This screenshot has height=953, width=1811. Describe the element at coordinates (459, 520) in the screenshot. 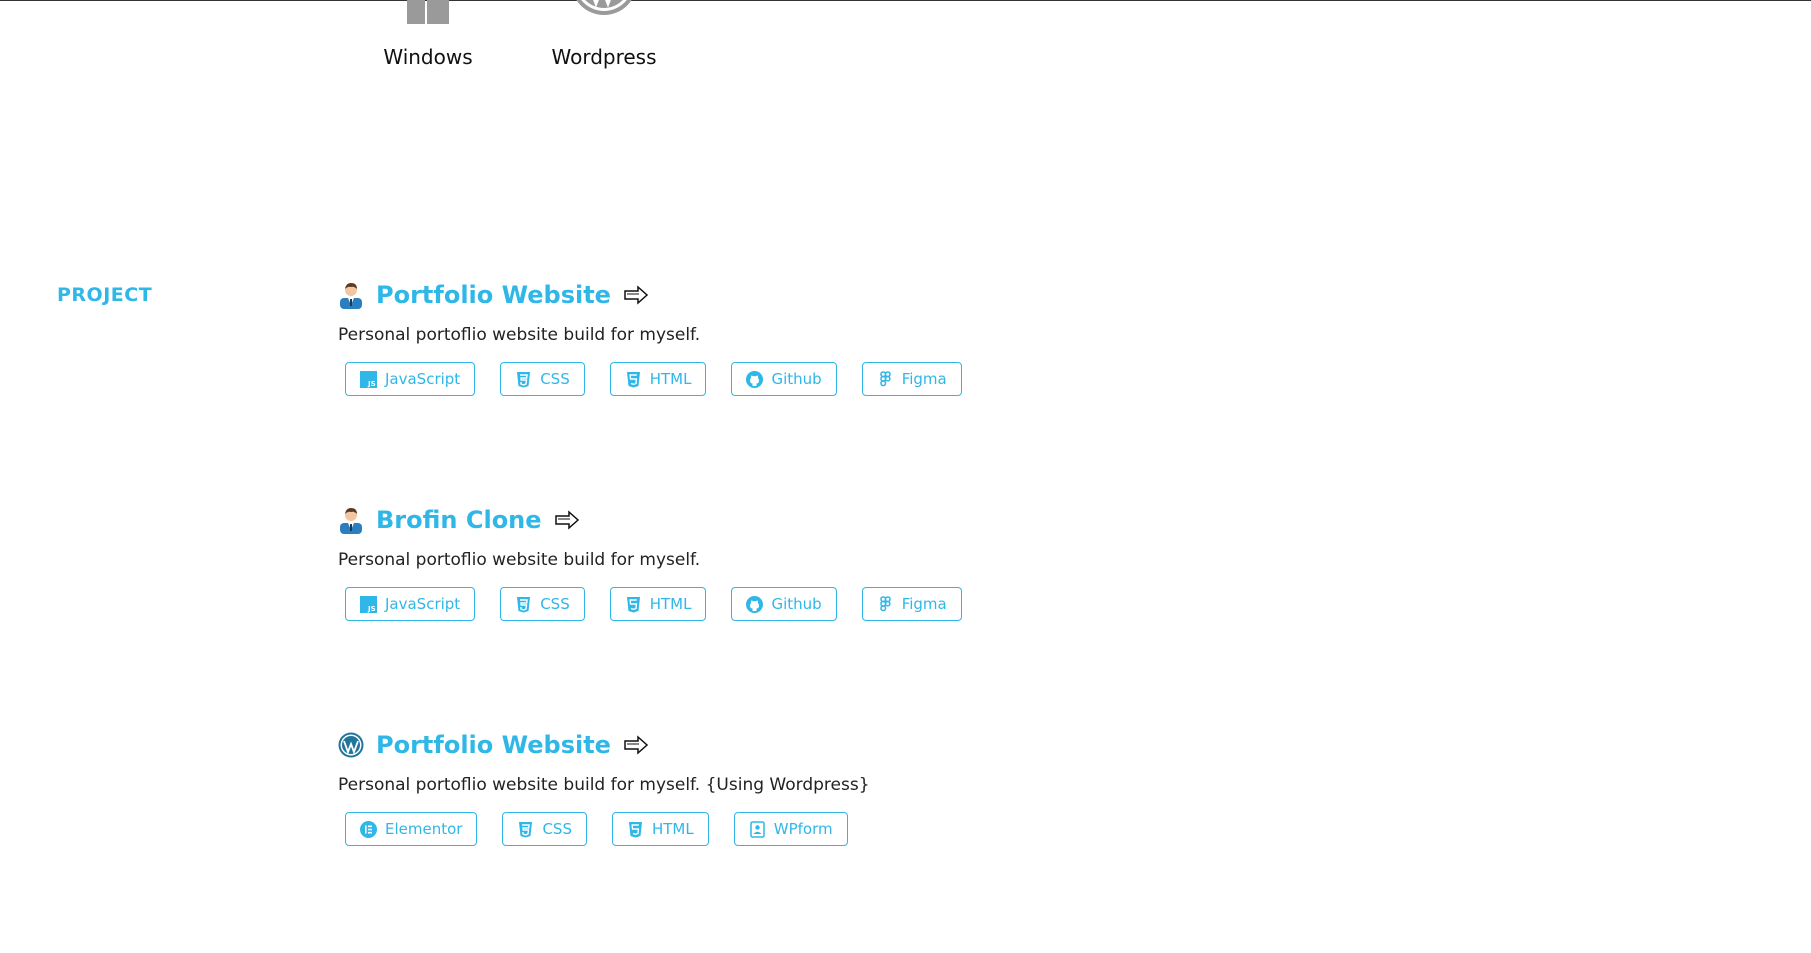

I see `project-title-link: Brofin Clone` at that location.